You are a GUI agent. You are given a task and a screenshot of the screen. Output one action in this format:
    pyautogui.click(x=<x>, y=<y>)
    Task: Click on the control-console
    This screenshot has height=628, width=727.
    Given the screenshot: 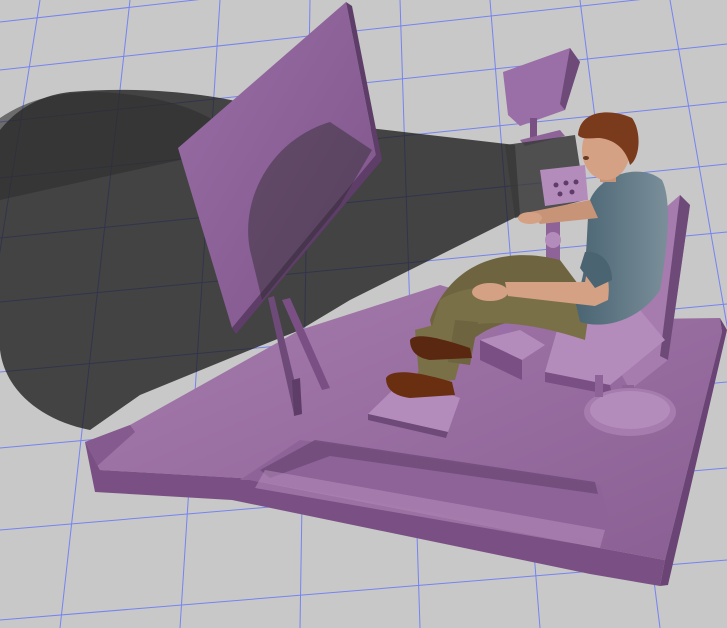 What is the action you would take?
    pyautogui.click(x=546, y=197)
    